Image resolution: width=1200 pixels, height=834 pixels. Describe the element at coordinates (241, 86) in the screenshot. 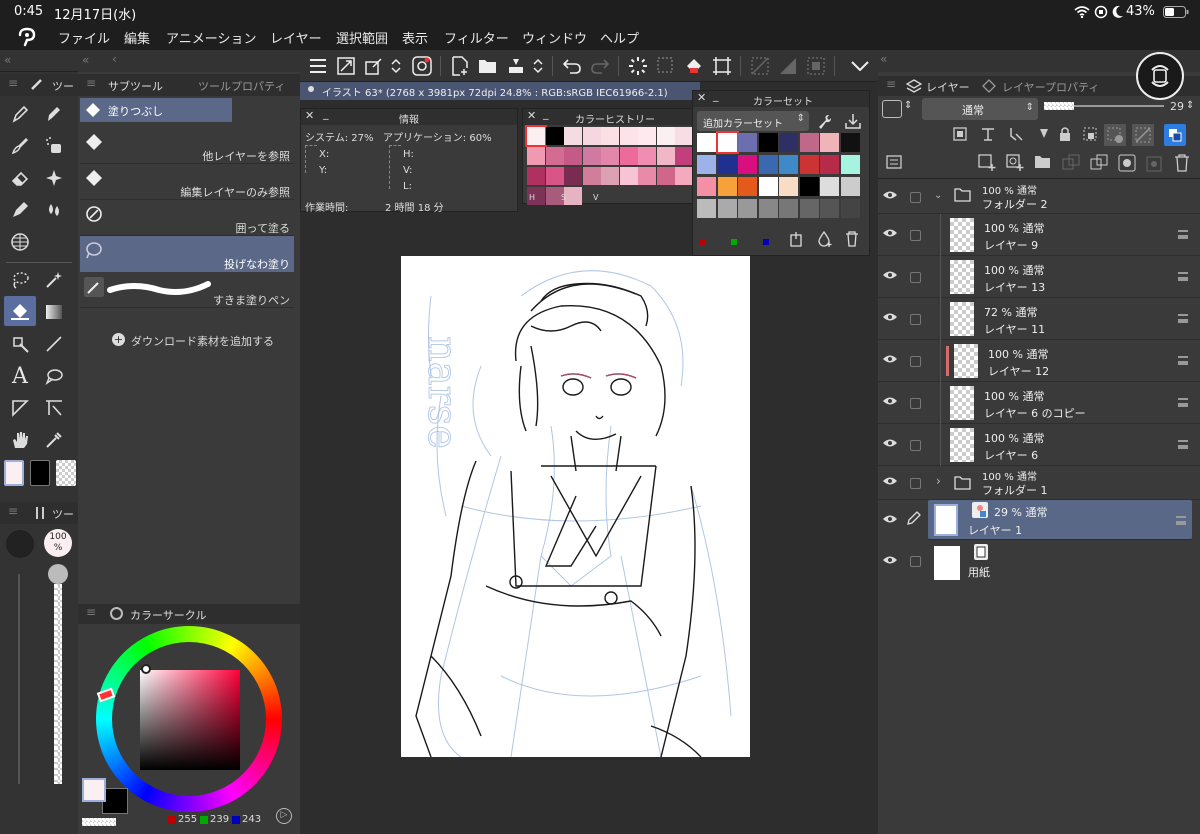

I see `toolprop-tab: ツールプロパティ` at that location.